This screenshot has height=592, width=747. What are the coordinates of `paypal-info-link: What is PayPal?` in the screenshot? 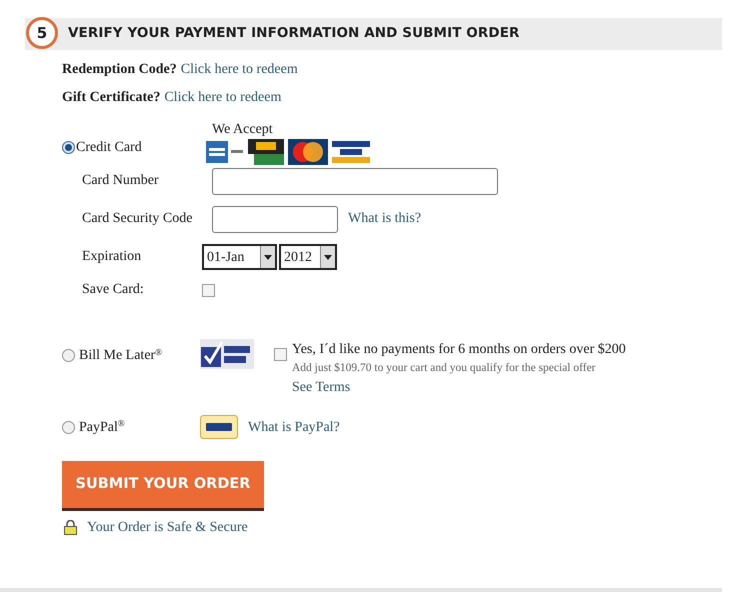 It's located at (294, 427).